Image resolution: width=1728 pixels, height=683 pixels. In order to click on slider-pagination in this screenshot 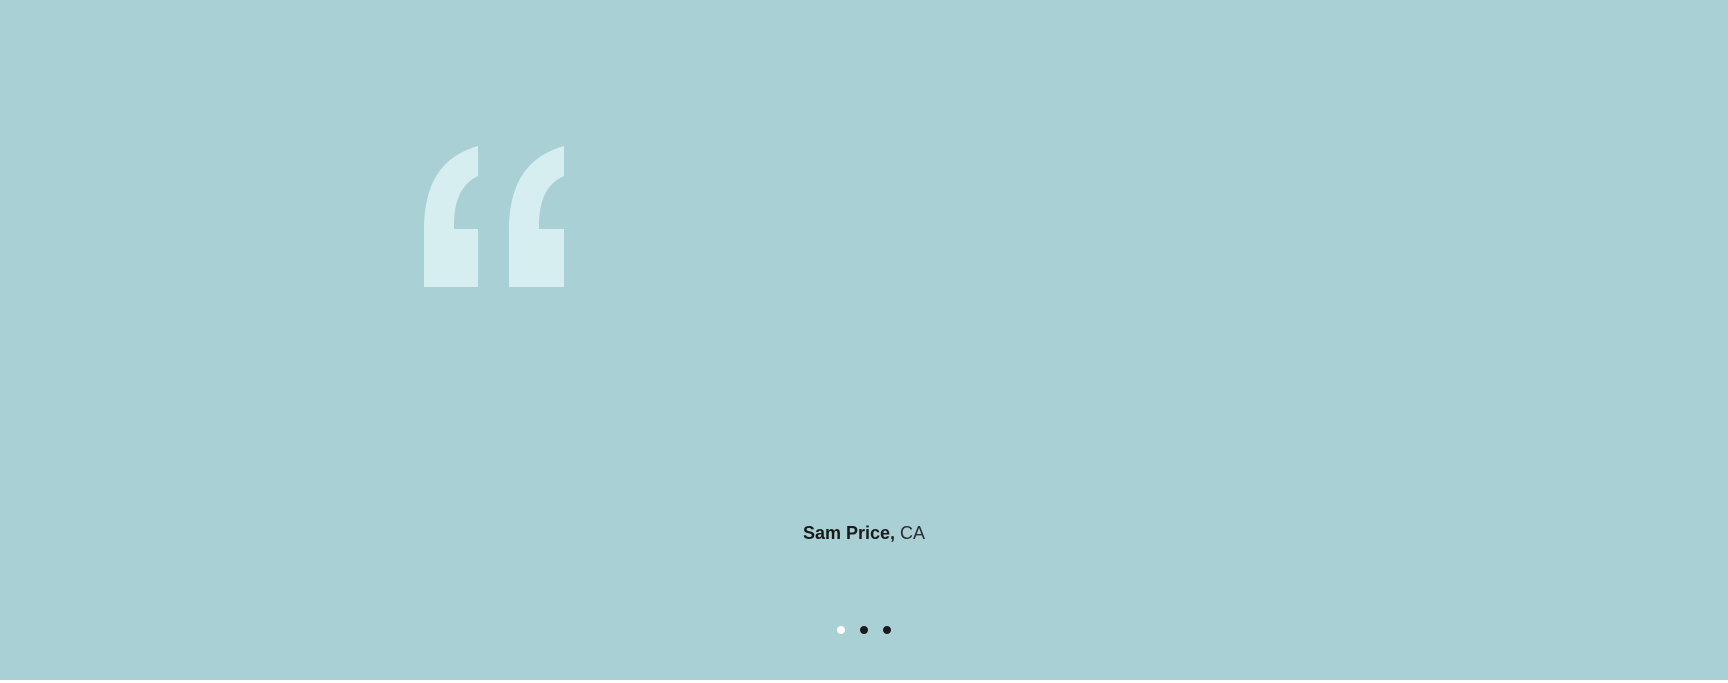, I will do `click(864, 630)`.